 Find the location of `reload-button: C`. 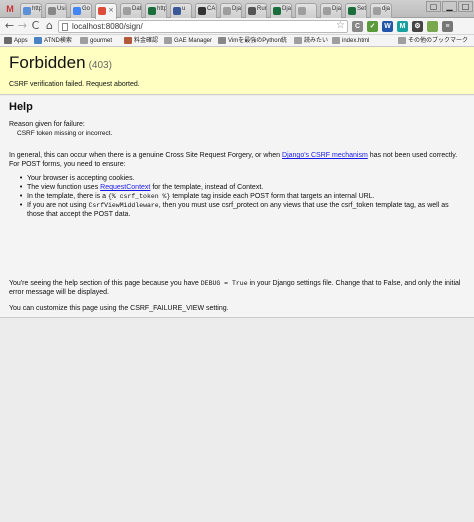

reload-button: C is located at coordinates (35, 26).